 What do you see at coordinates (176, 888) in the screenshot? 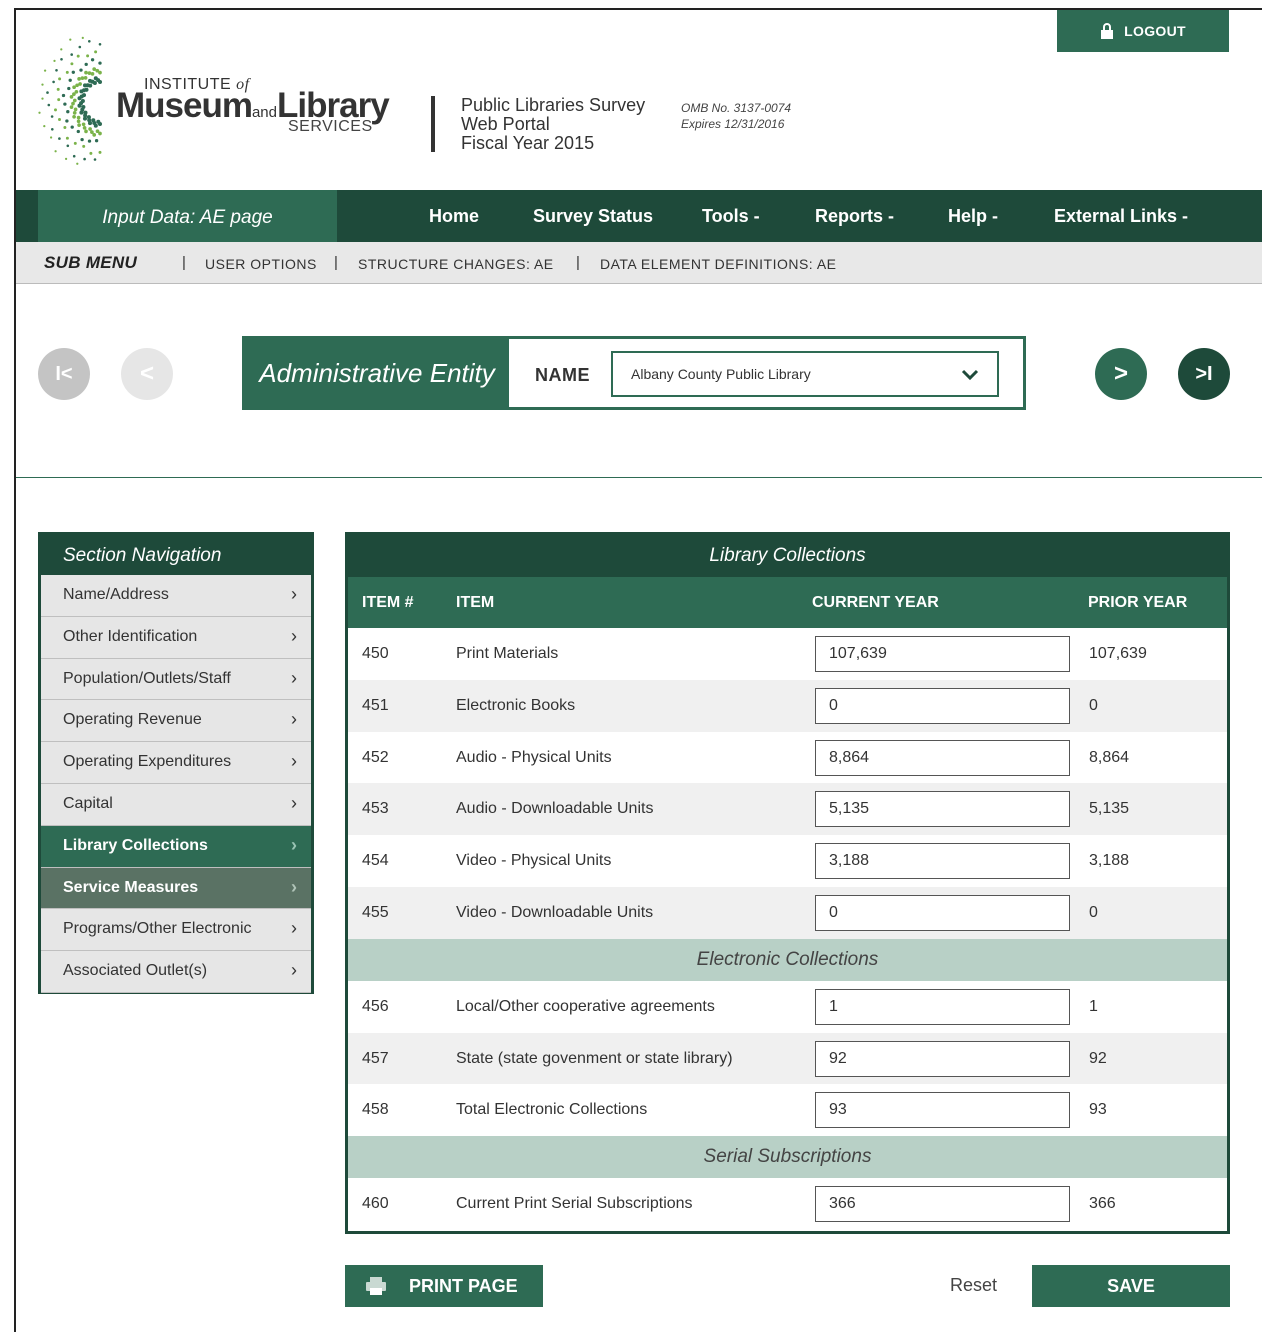
I see `section-nav-item: Service Measures ›` at bounding box center [176, 888].